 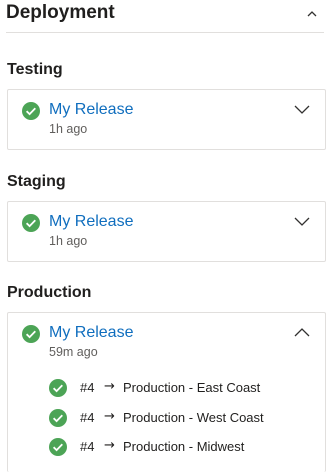 I want to click on stage-title-testing: Testing, so click(x=35, y=69).